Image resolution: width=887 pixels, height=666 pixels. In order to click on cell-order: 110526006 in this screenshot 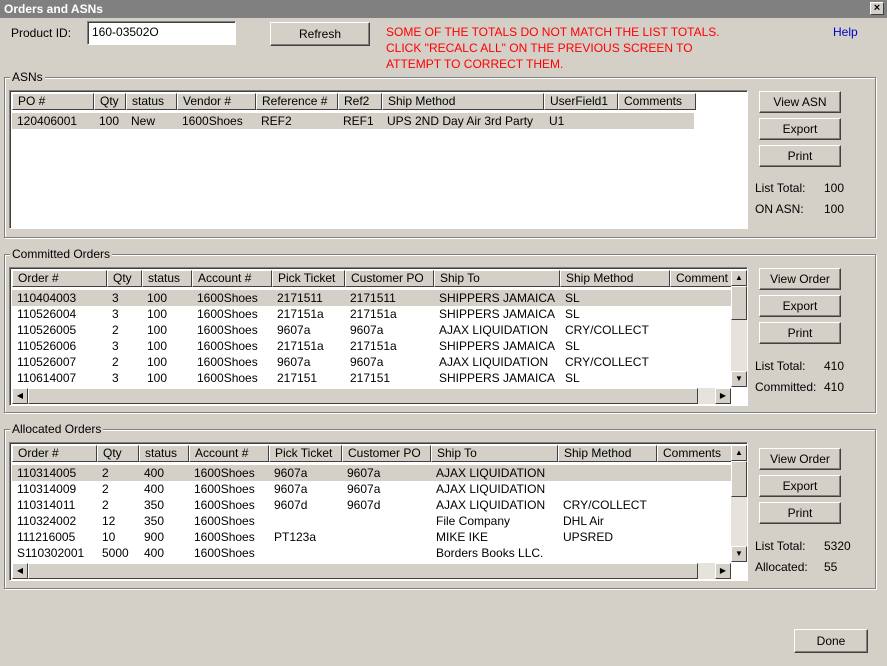, I will do `click(47, 346)`.